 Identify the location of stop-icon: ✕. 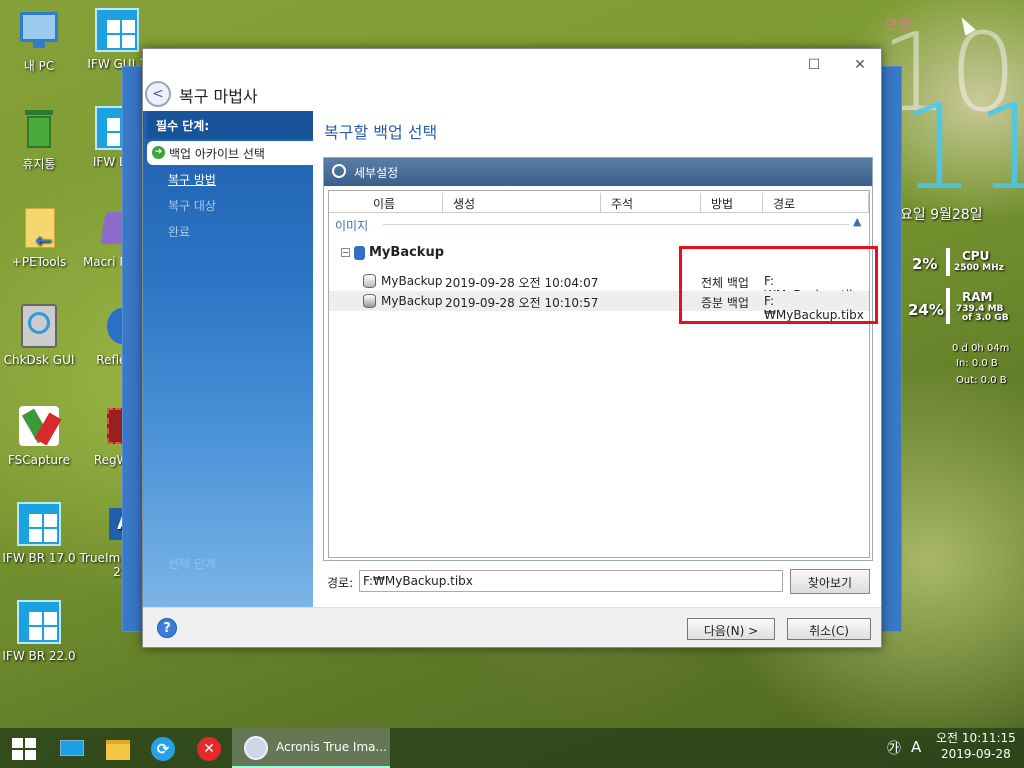
(209, 749).